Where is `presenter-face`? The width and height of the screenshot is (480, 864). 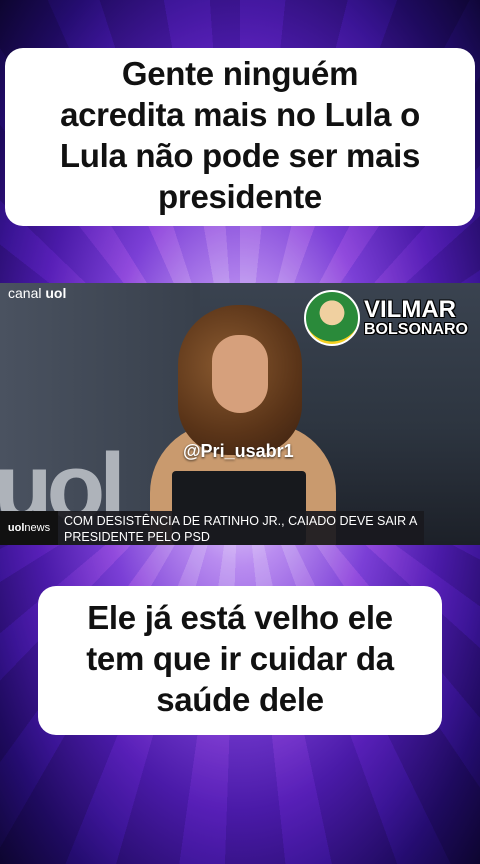 presenter-face is located at coordinates (240, 374).